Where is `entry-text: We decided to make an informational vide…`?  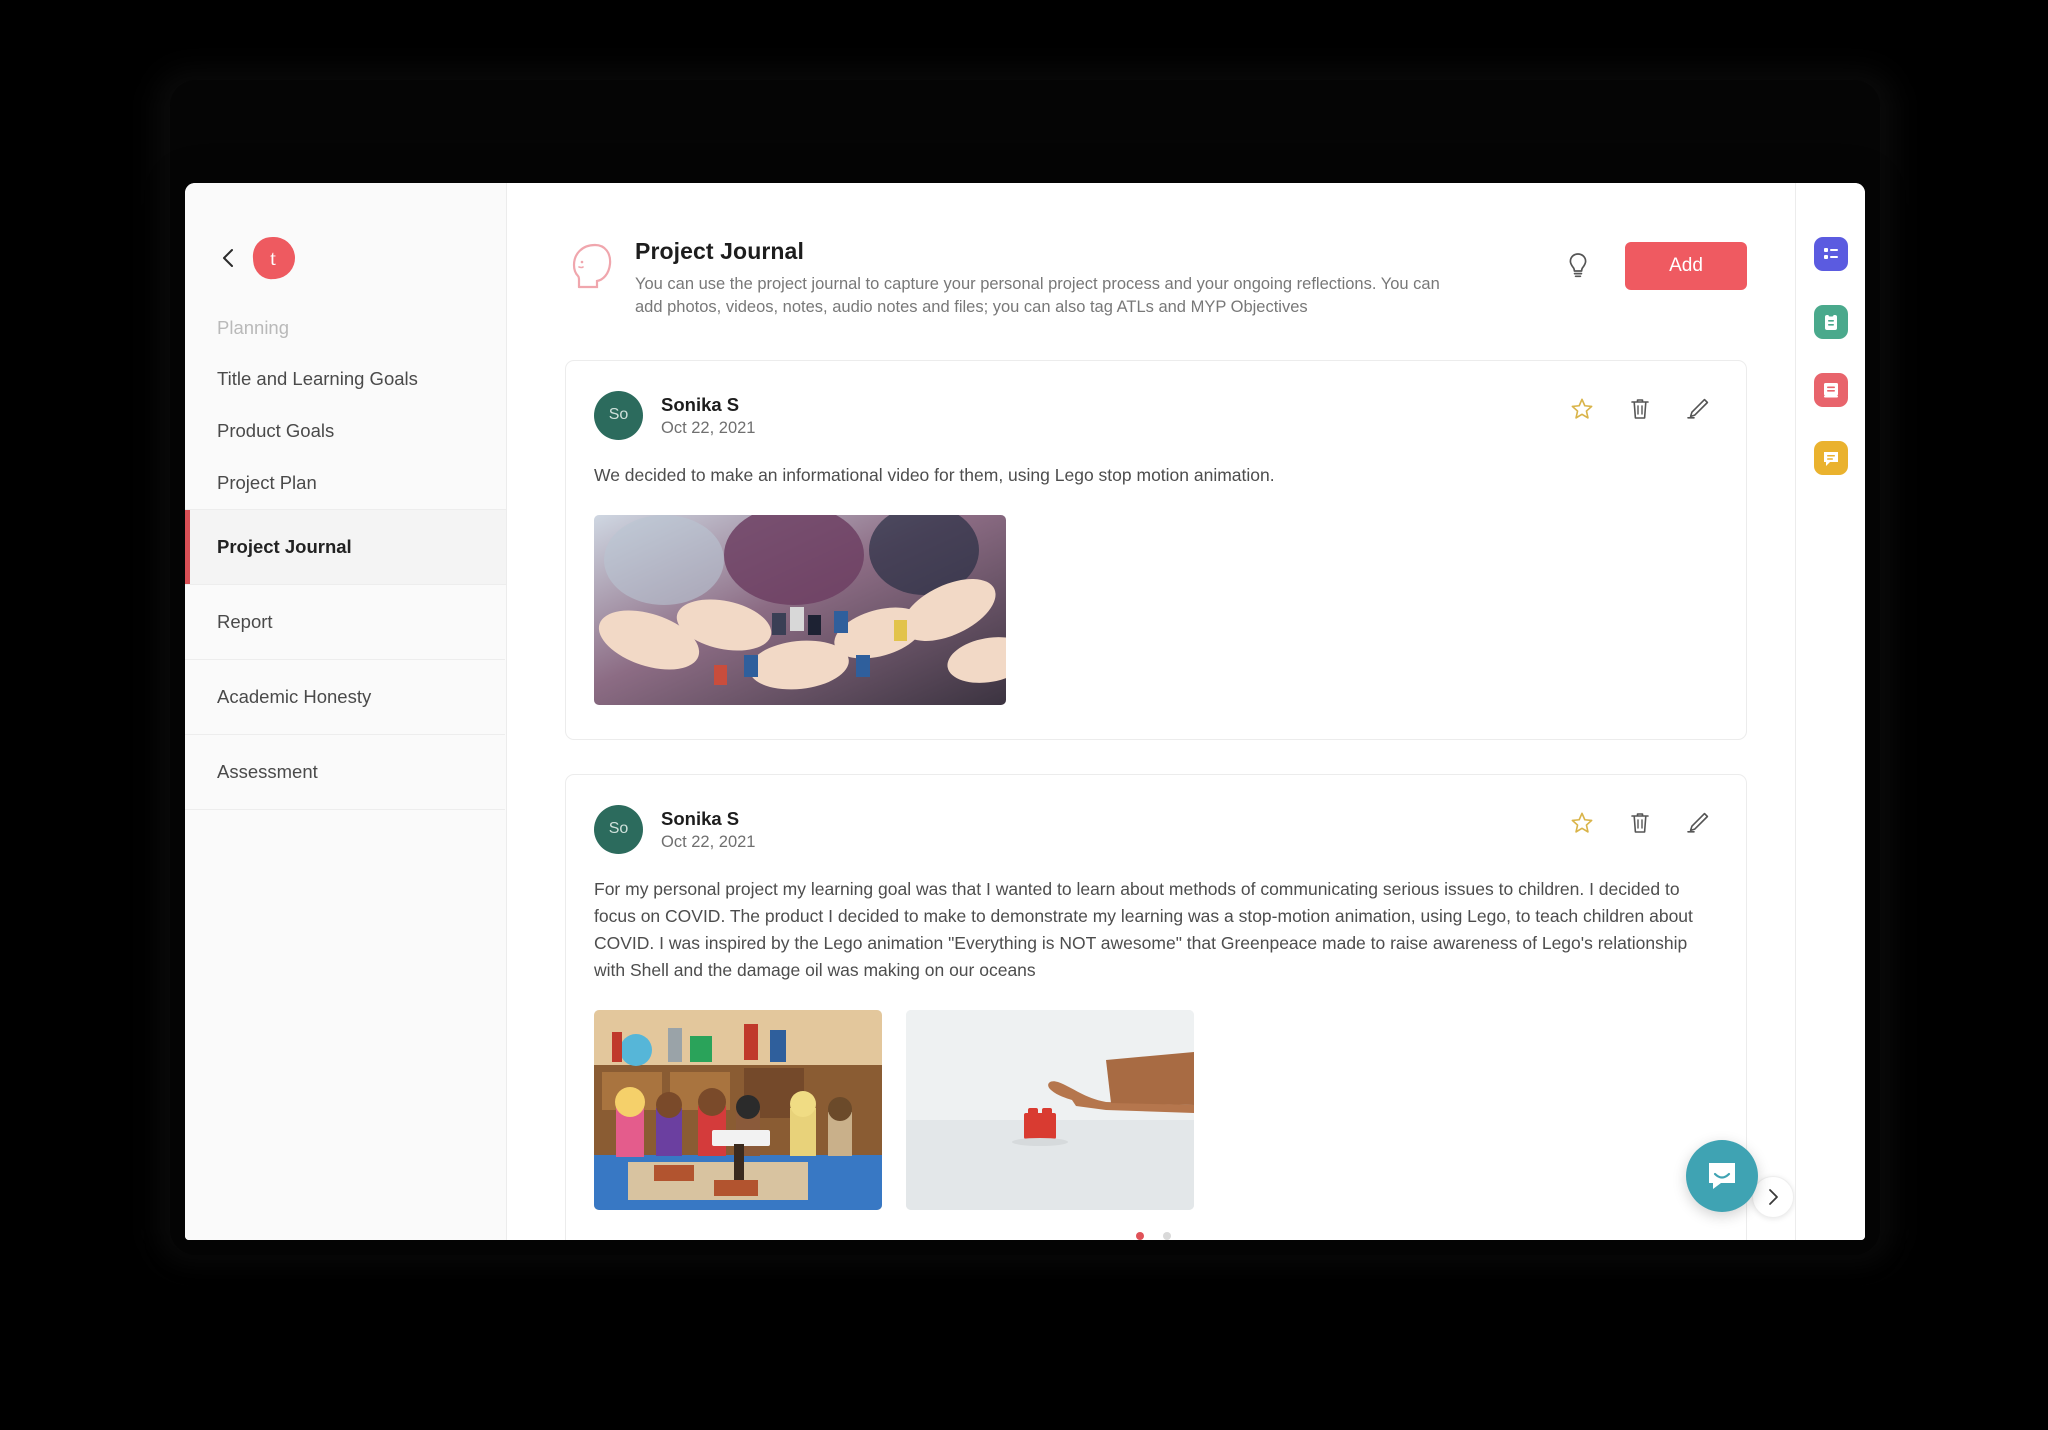 entry-text: We decided to make an informational vide… is located at coordinates (934, 474).